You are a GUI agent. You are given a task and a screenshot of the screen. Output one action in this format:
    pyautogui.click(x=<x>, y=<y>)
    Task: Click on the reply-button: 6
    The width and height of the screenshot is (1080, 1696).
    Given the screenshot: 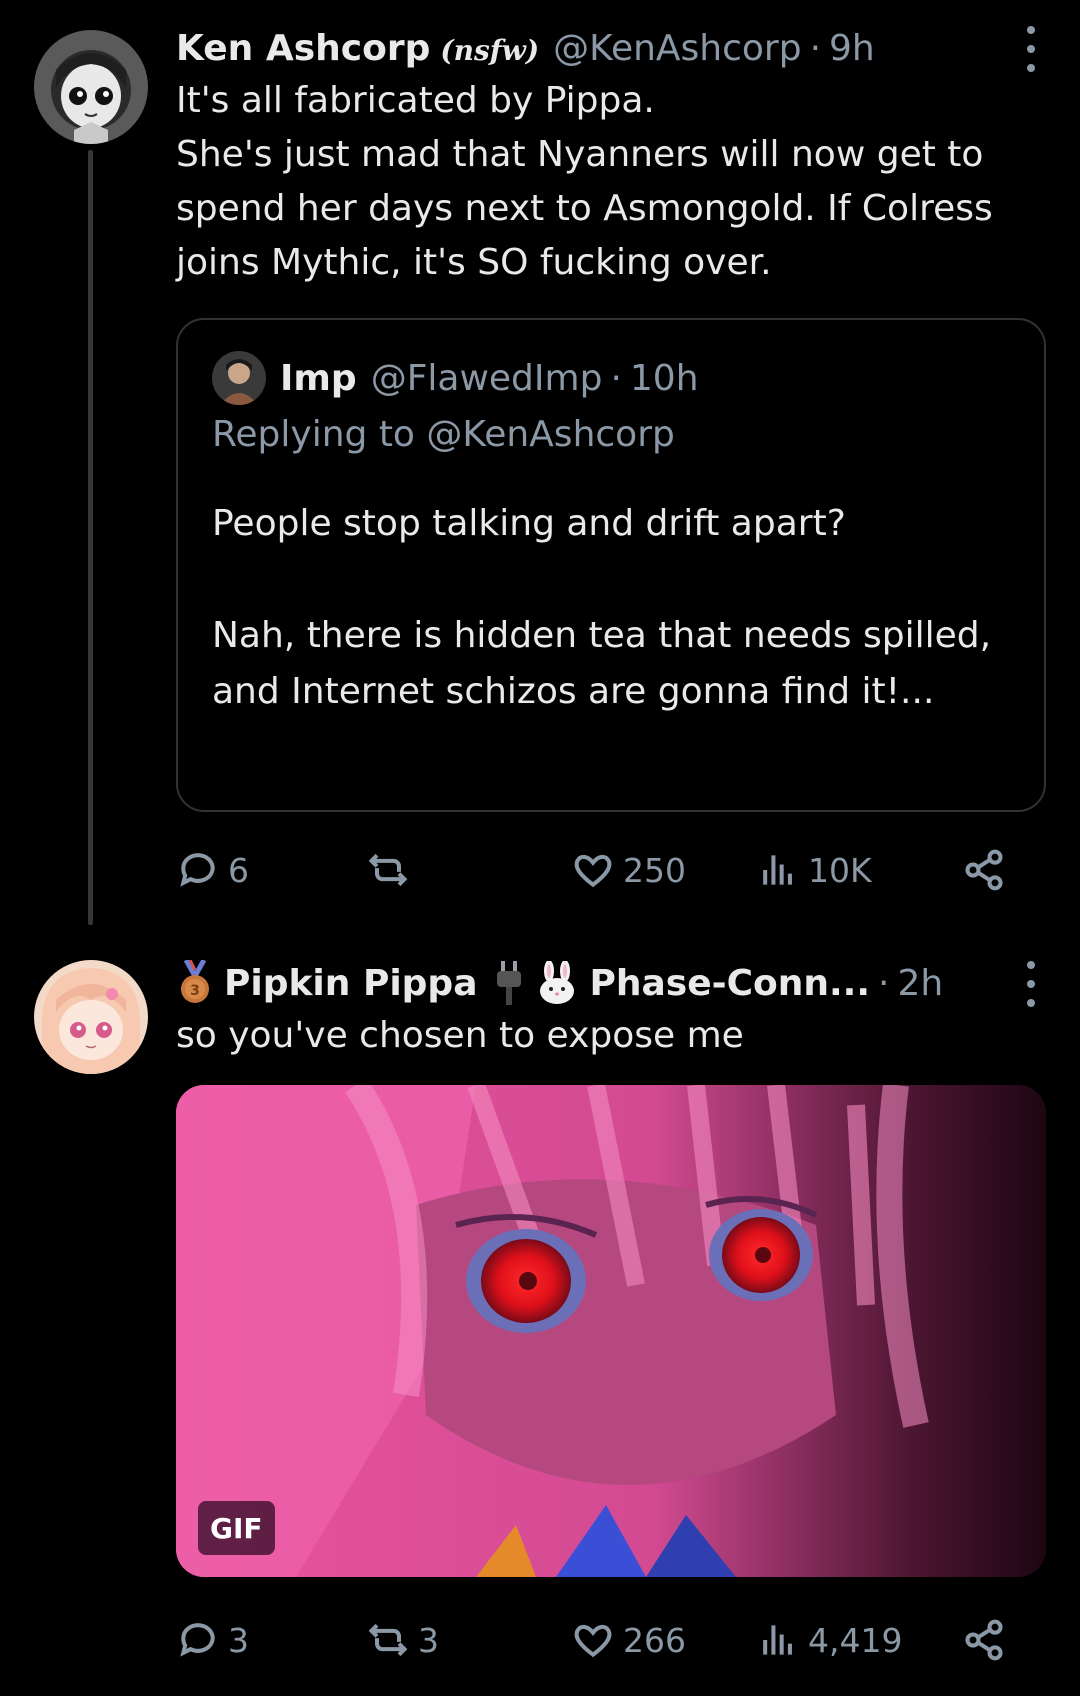 What is the action you would take?
    pyautogui.click(x=212, y=870)
    